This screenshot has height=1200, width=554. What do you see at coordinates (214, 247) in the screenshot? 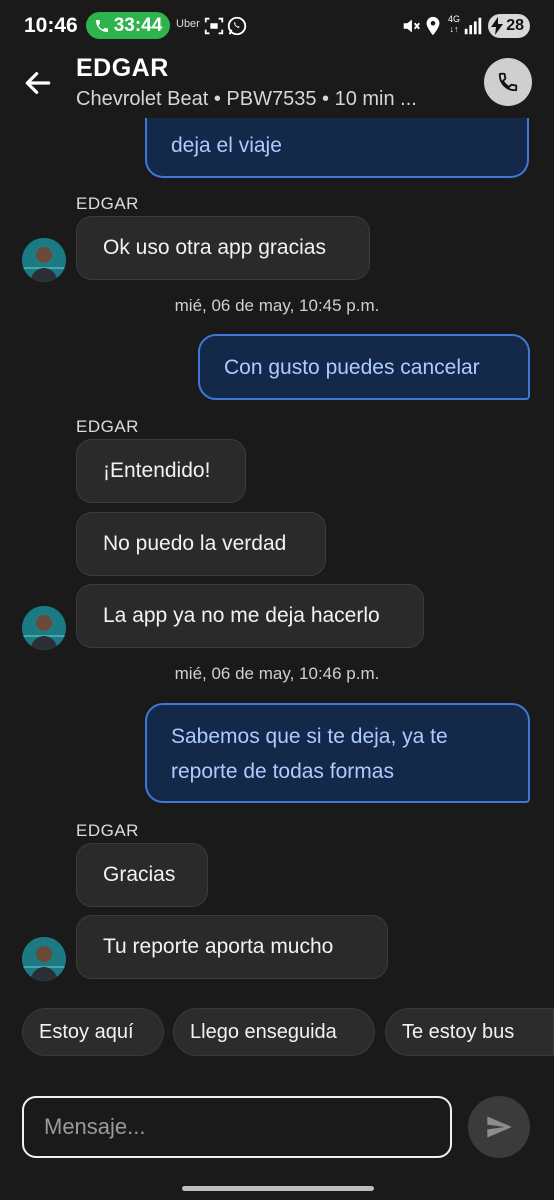
I see `message-text: Ok uso otra app gracias` at bounding box center [214, 247].